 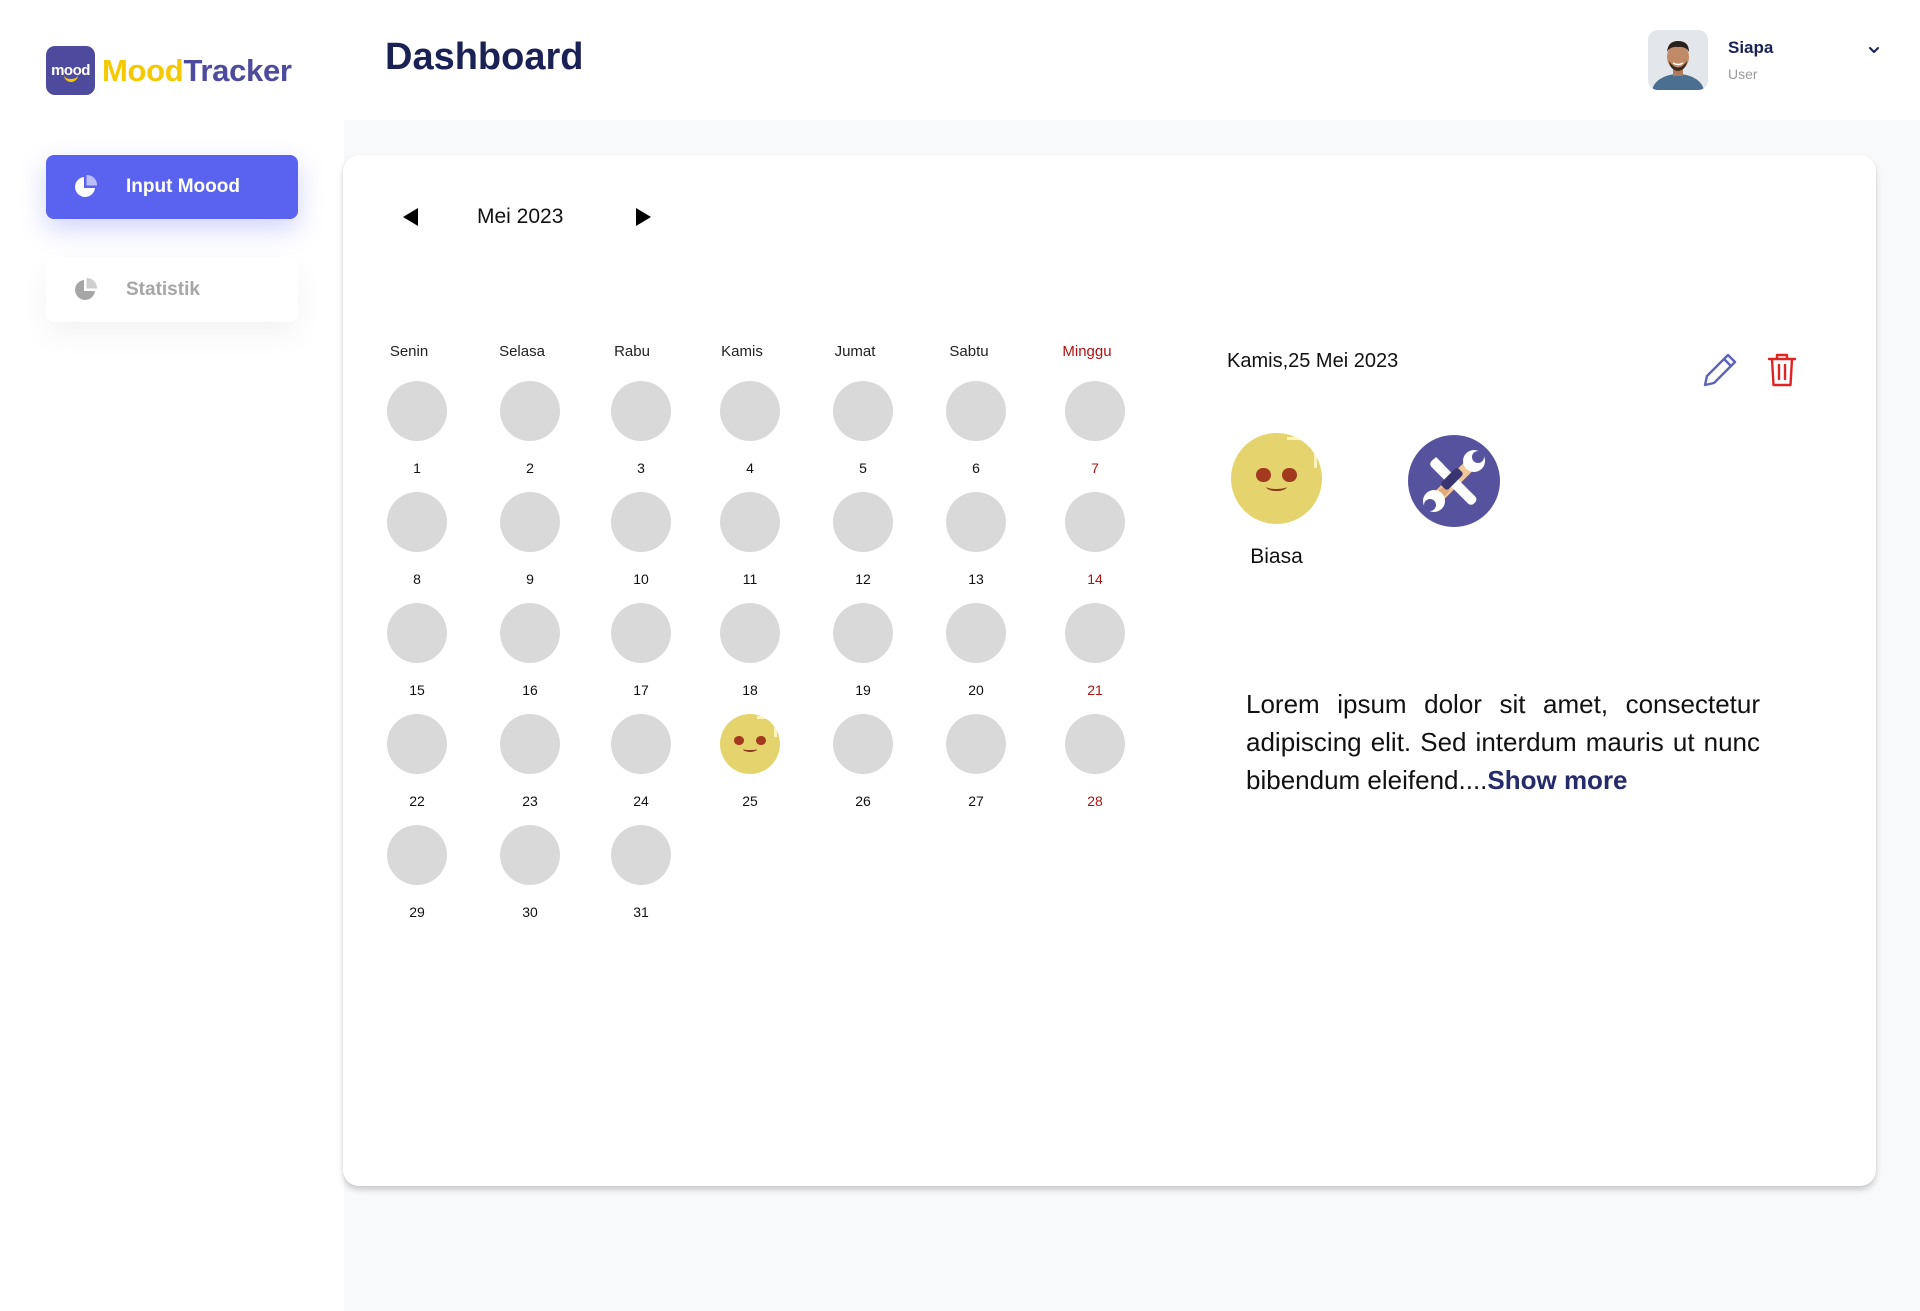 What do you see at coordinates (1095, 468) in the screenshot?
I see `day-number: 7` at bounding box center [1095, 468].